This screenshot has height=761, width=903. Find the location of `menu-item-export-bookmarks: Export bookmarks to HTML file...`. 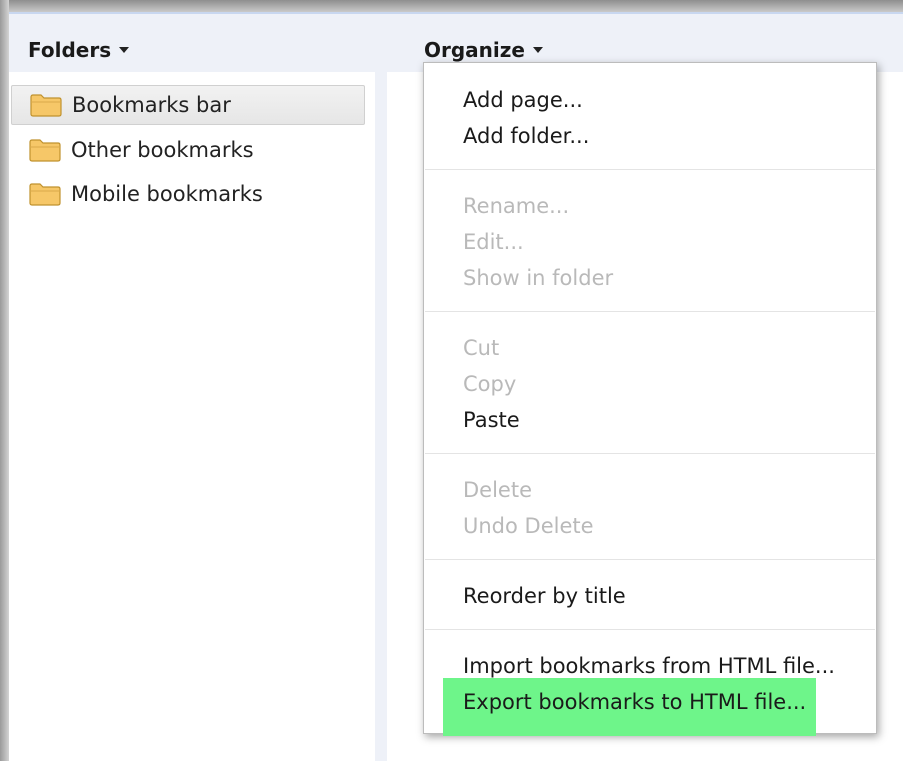

menu-item-export-bookmarks: Export bookmarks to HTML file... is located at coordinates (634, 702).